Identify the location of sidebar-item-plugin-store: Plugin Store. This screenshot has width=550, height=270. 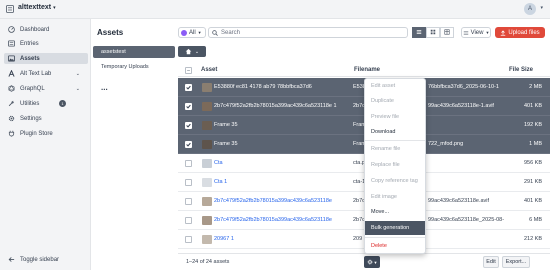
(46, 133).